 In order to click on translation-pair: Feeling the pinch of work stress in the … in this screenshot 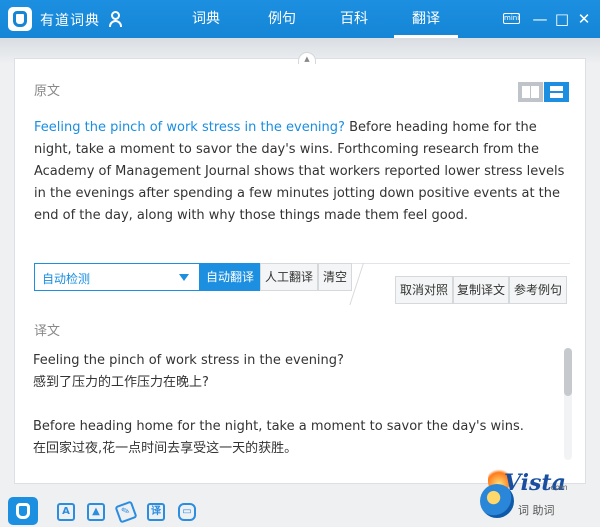, I will do `click(293, 372)`.